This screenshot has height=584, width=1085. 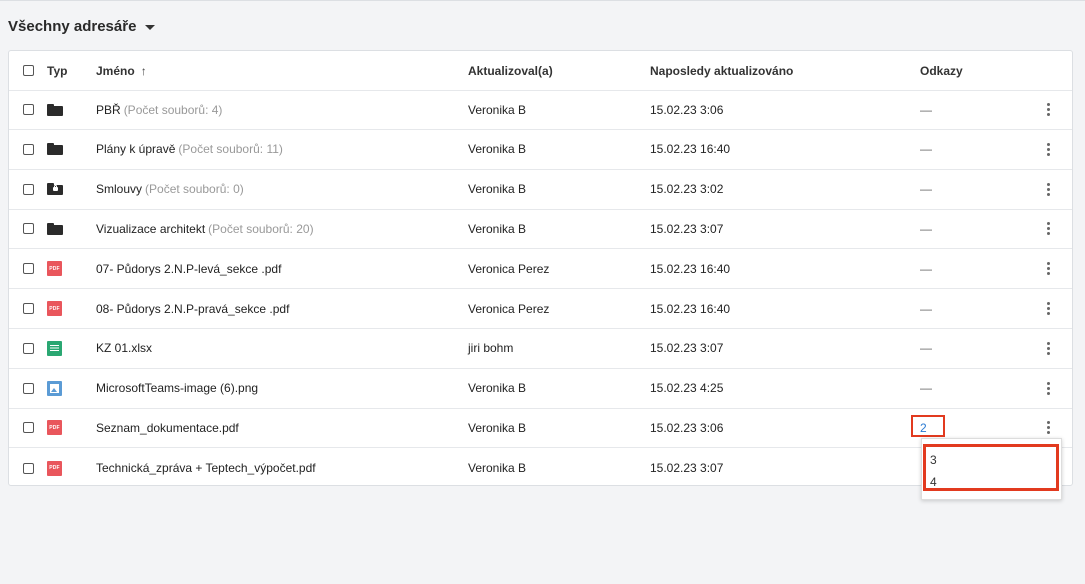 I want to click on file-name-cell: Seznam_dokumentace.pdf, so click(x=167, y=427).